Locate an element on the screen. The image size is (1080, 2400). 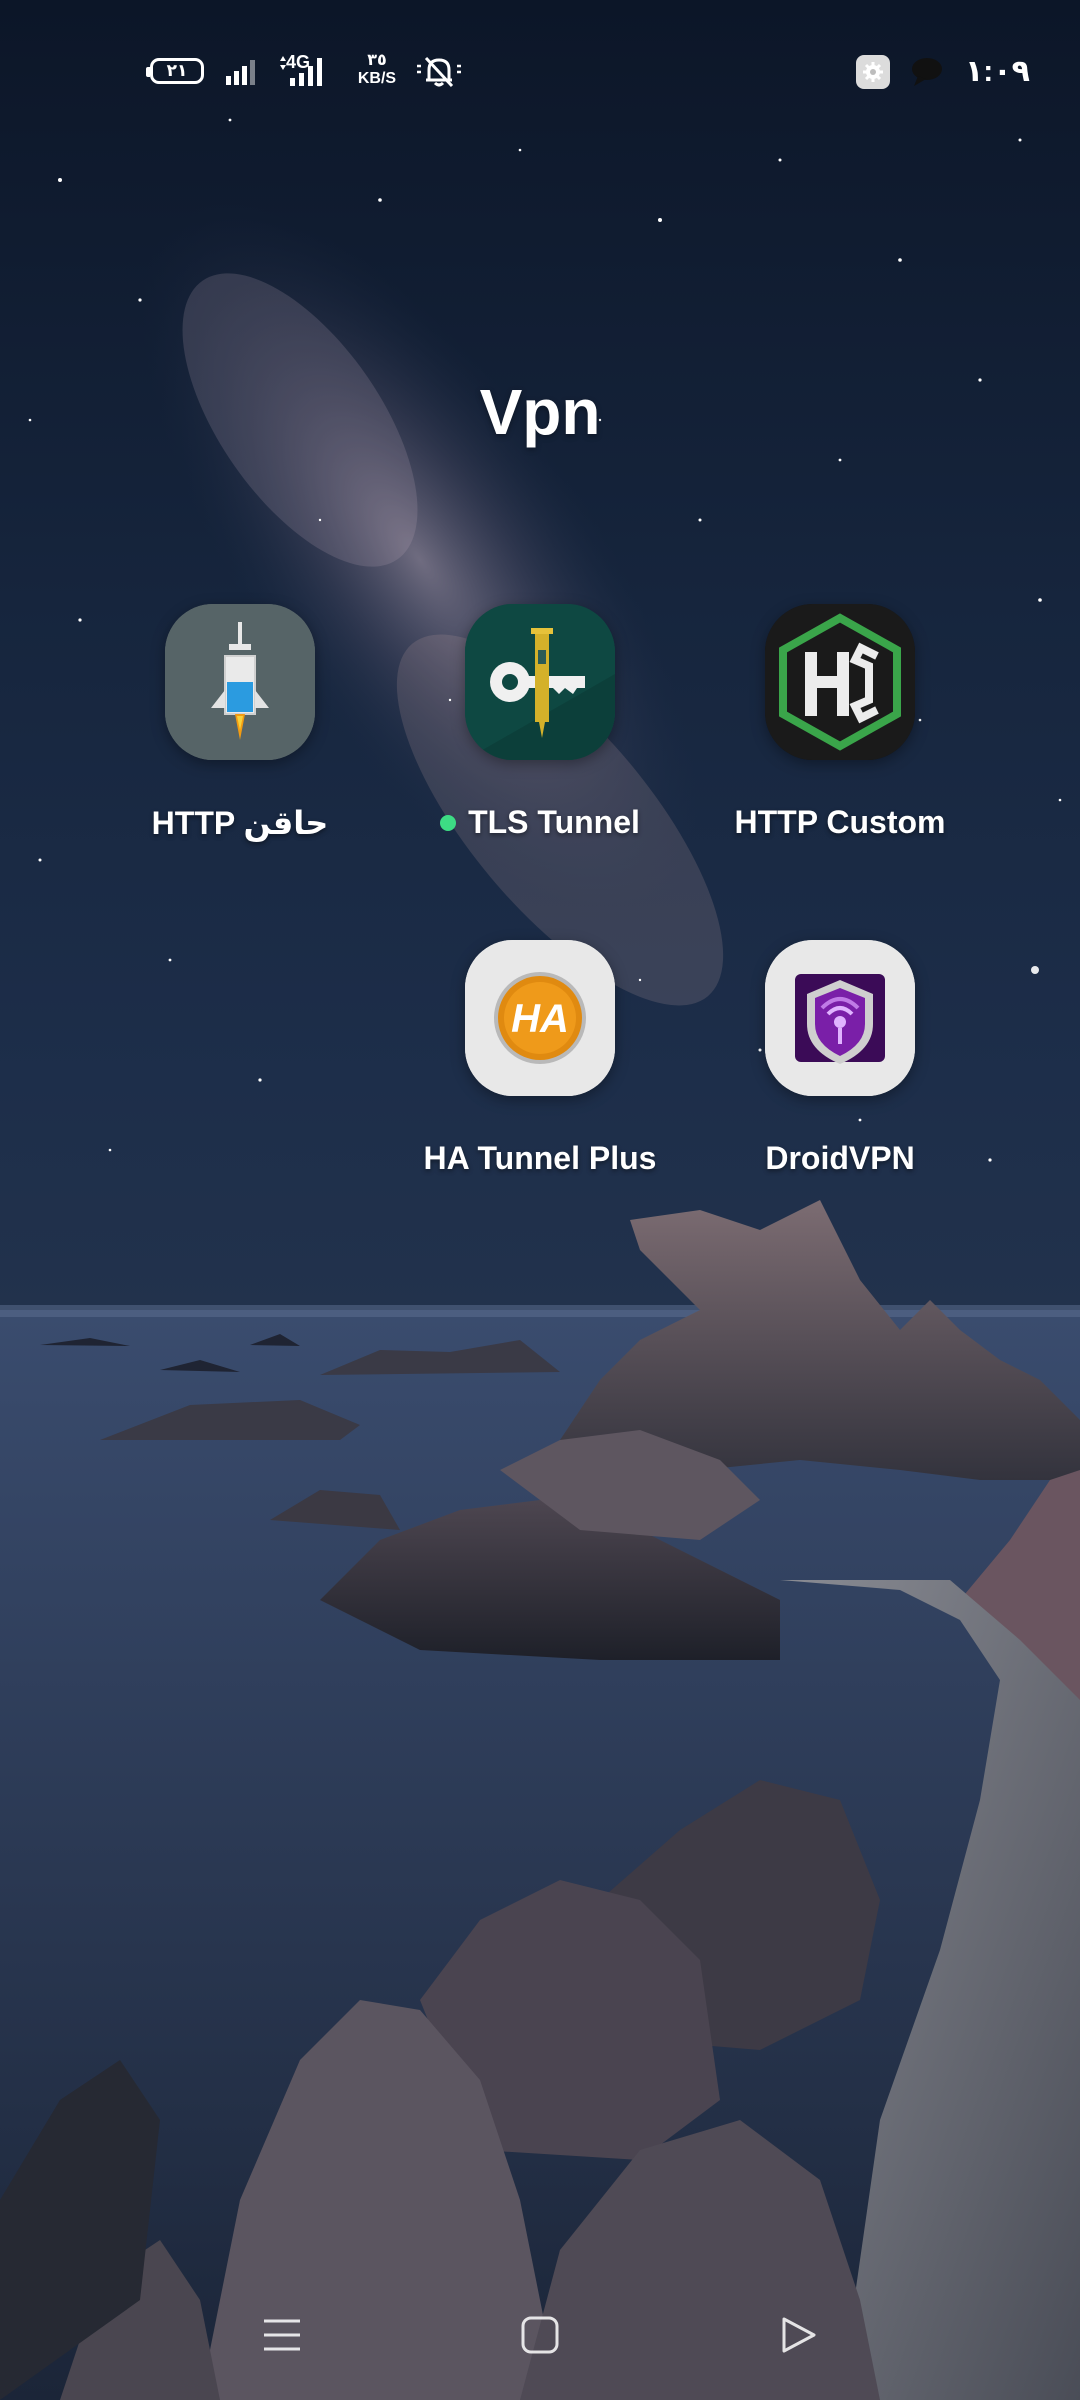
back-button is located at coordinates (798, 2335).